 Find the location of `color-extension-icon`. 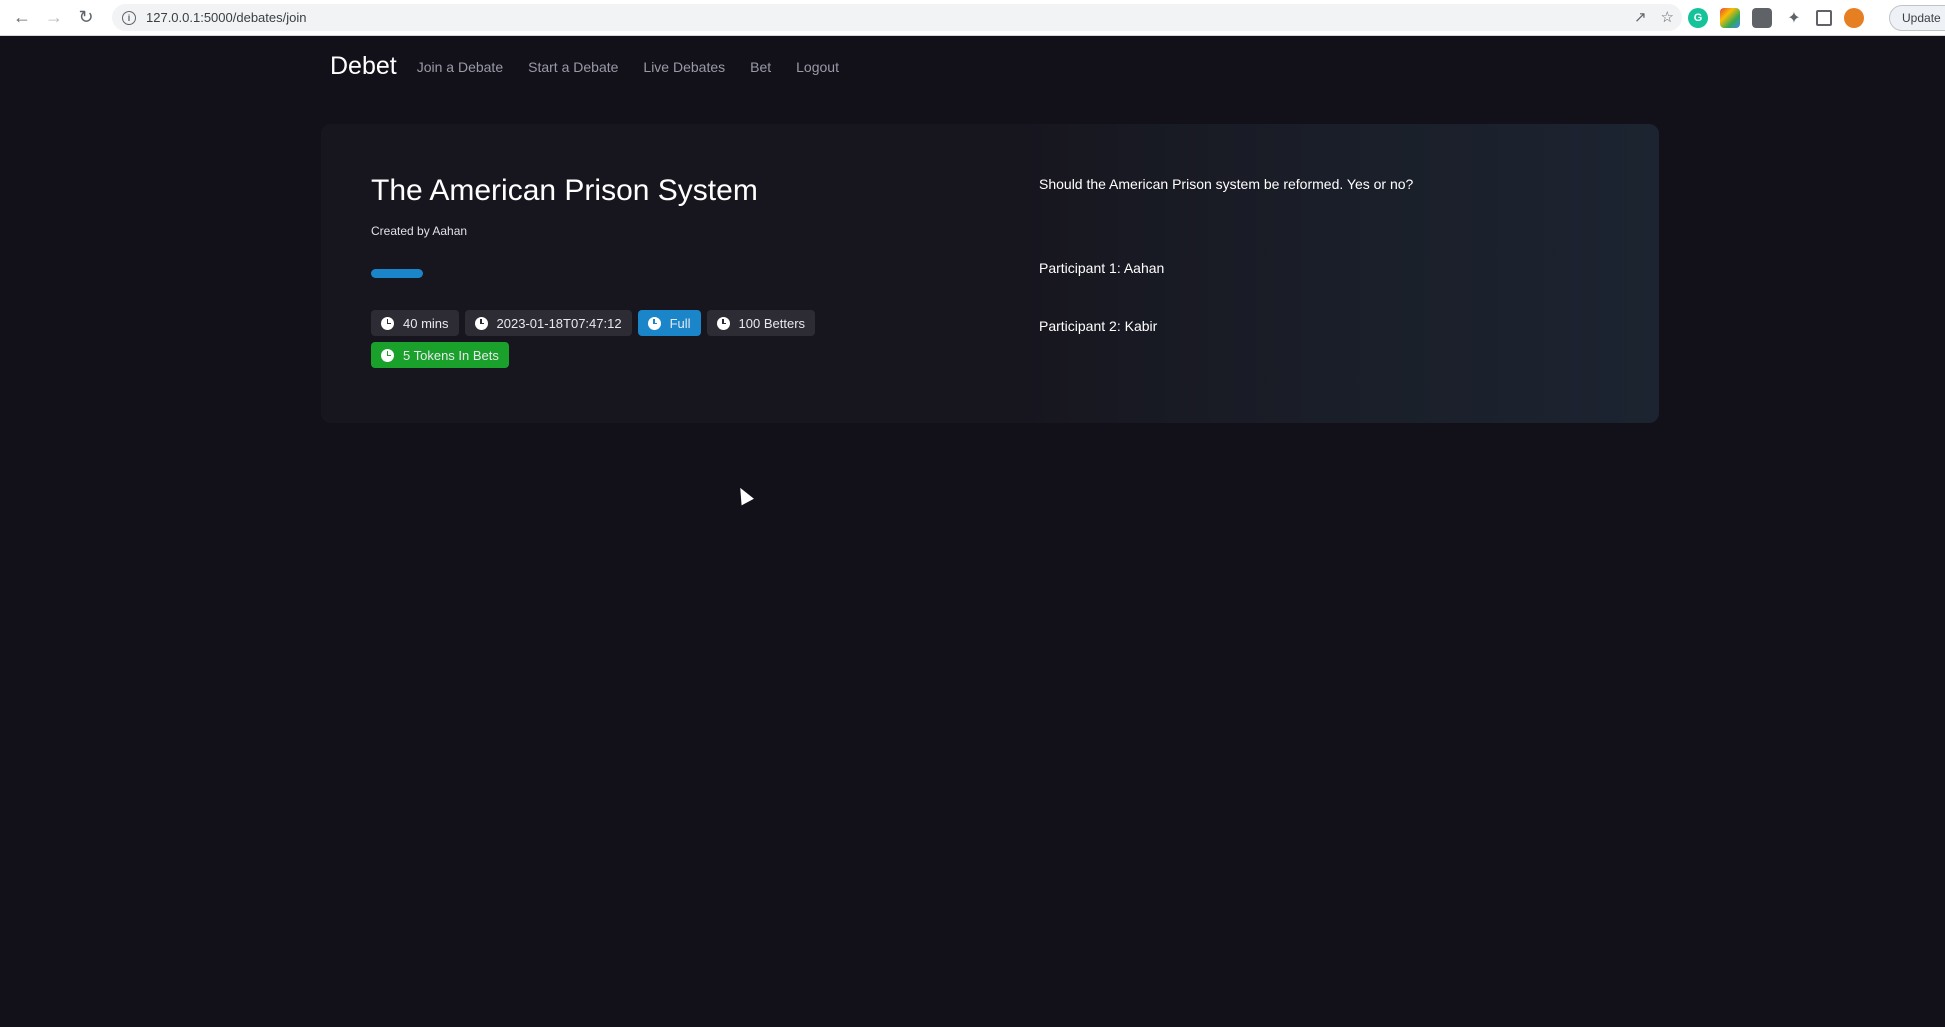

color-extension-icon is located at coordinates (1730, 18).